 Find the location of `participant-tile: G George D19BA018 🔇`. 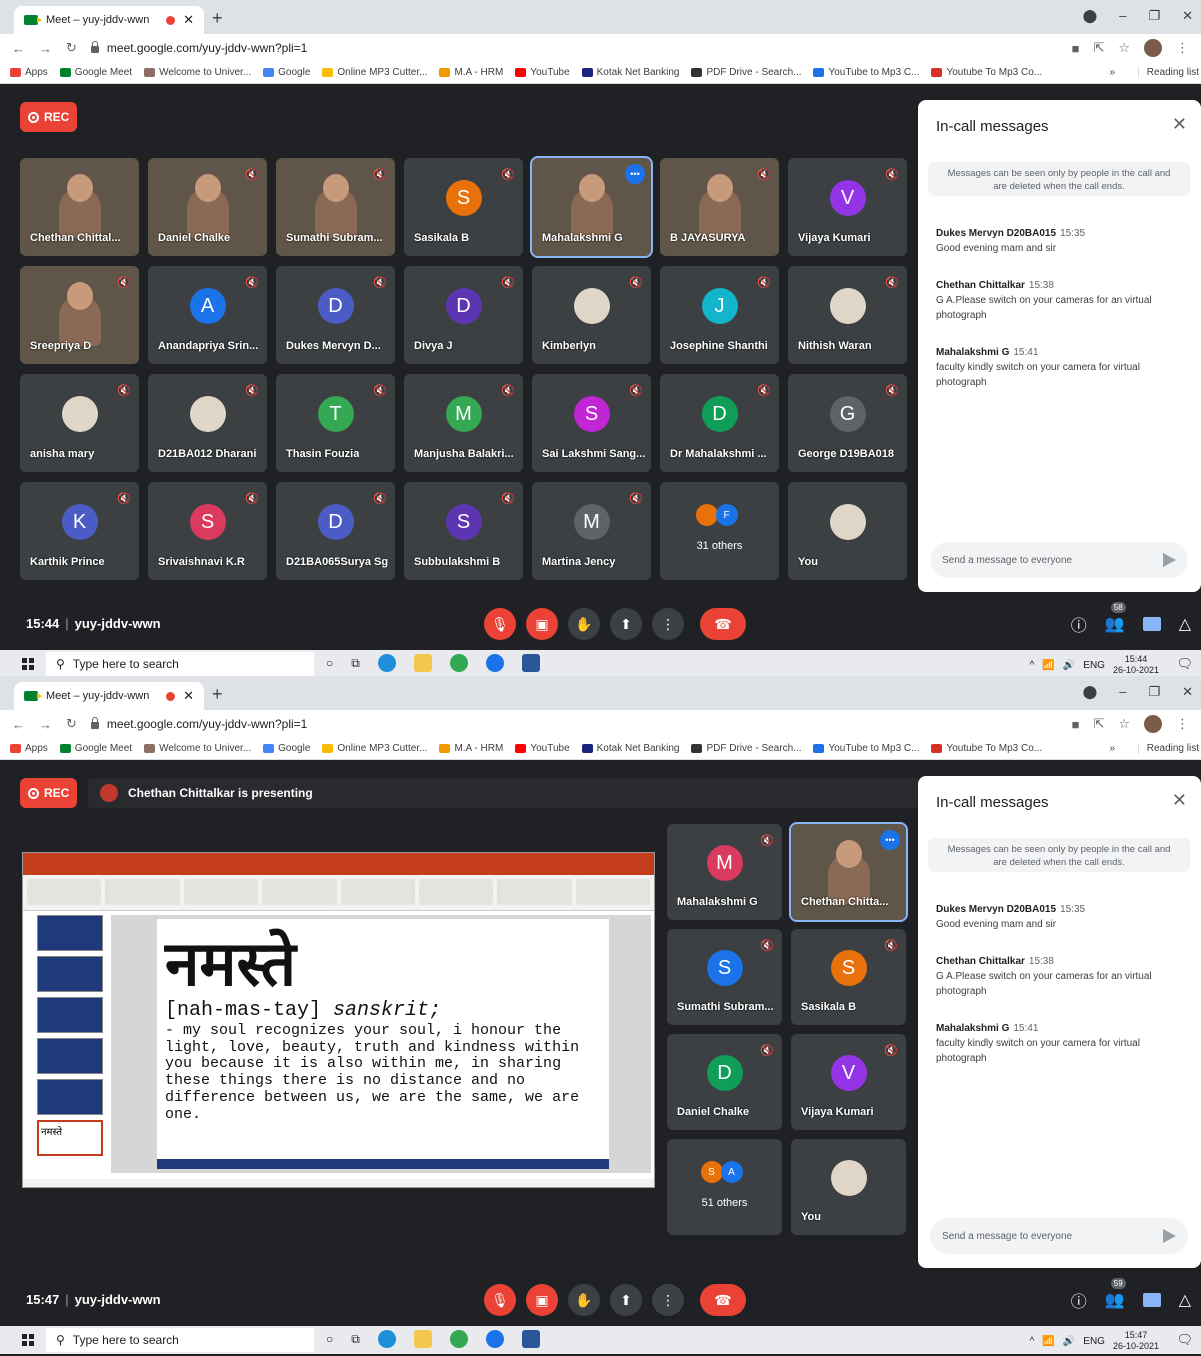

participant-tile: G George D19BA018 🔇 is located at coordinates (847, 423).